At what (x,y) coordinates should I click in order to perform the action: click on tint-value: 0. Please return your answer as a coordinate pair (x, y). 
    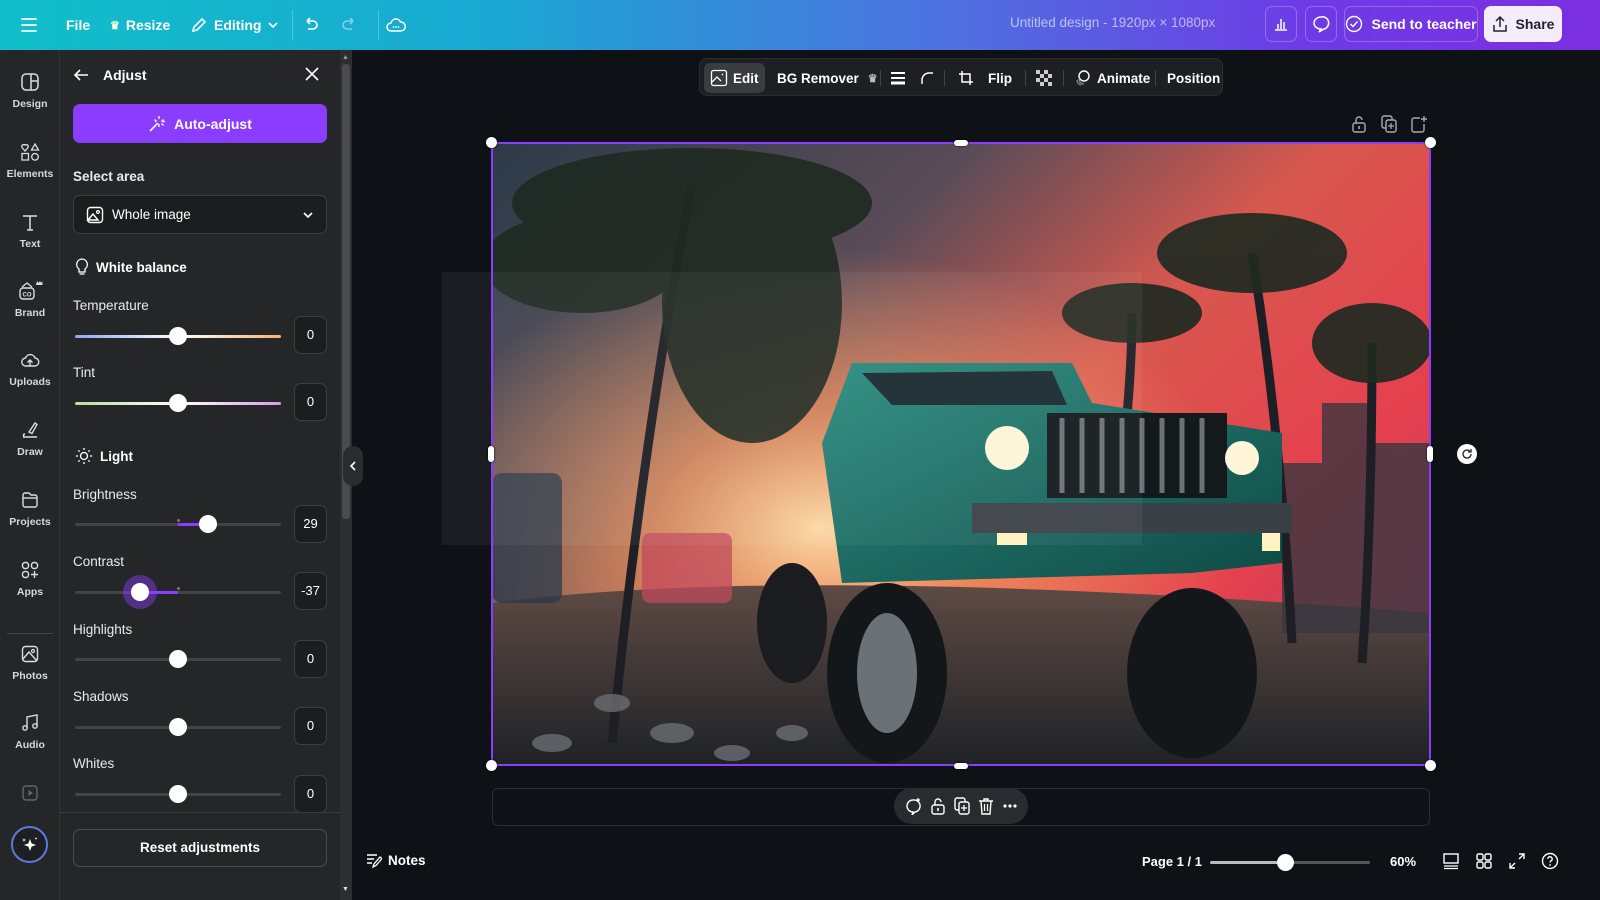
    Looking at the image, I should click on (310, 402).